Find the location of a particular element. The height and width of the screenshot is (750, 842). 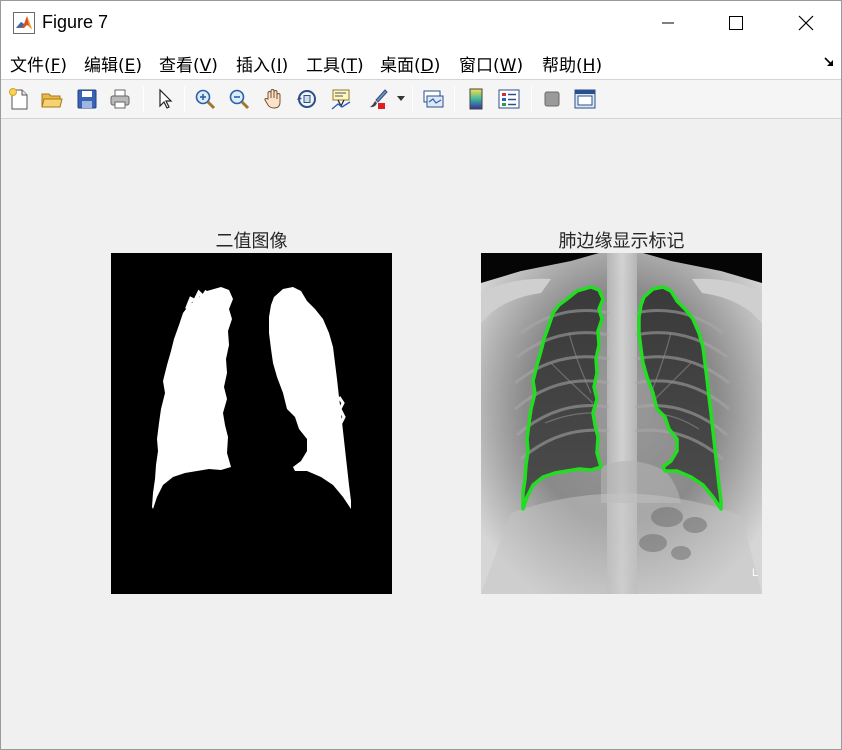

new-figure-icon is located at coordinates (18, 99).